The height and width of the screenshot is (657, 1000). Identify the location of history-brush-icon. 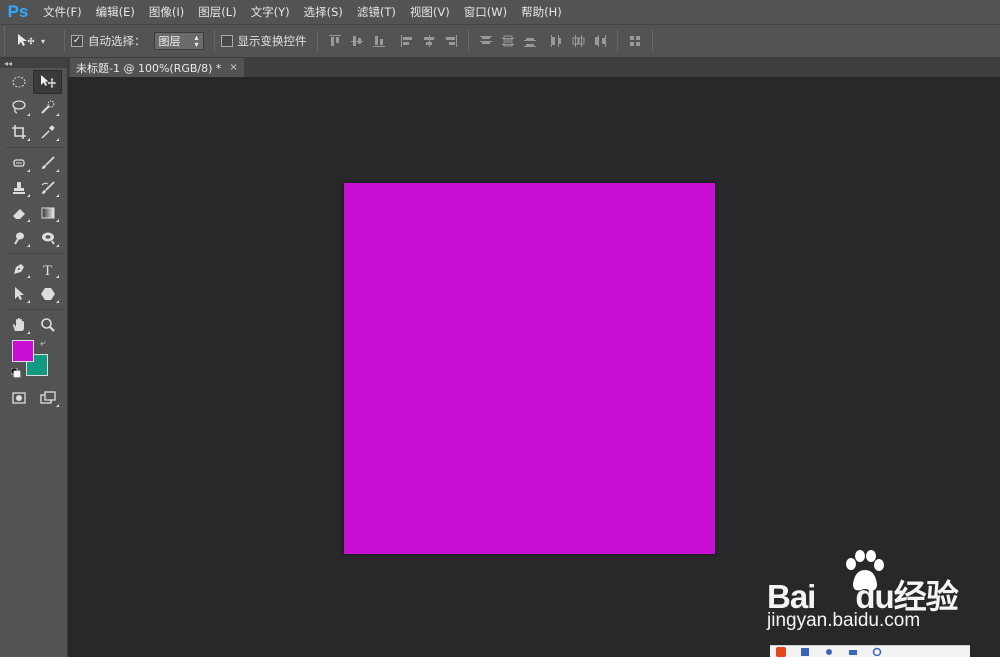
(48, 187).